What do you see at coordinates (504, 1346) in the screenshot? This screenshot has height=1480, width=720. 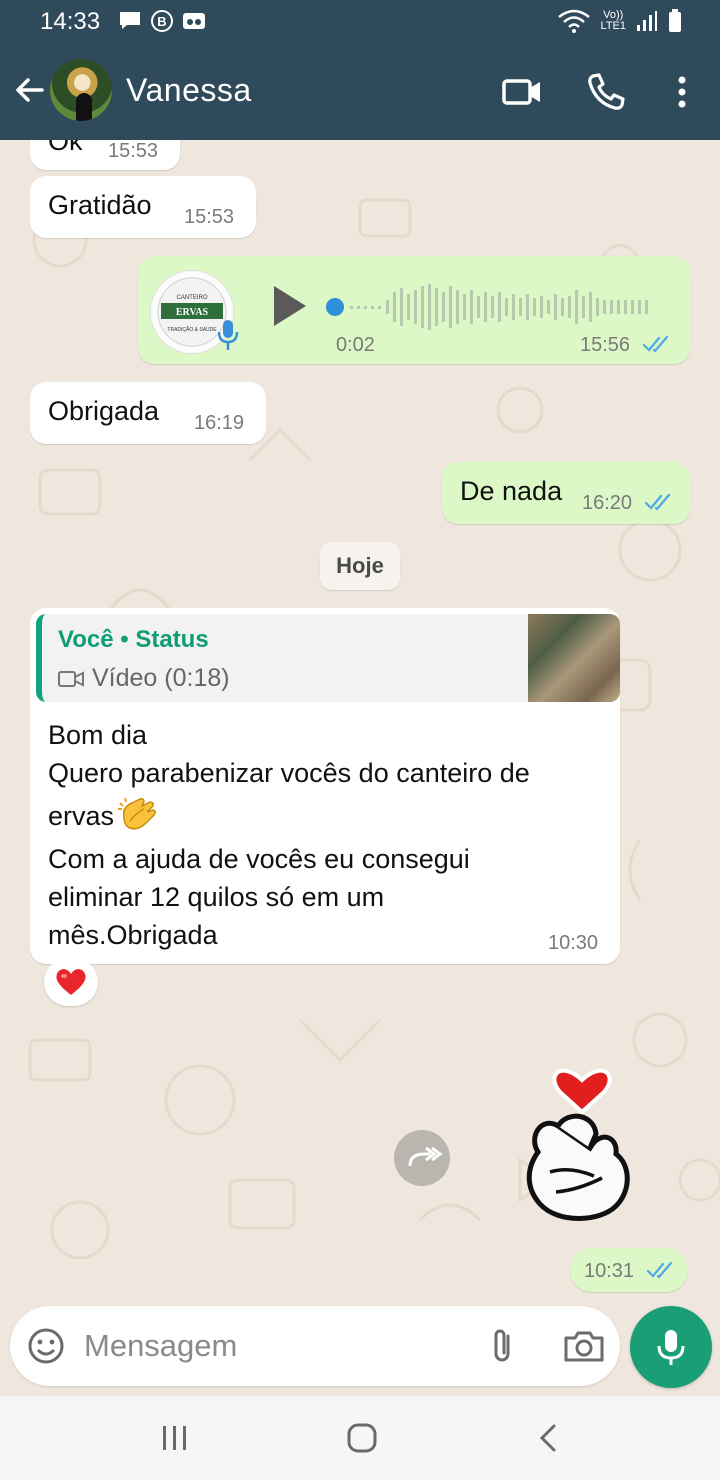 I see `attachment-icon` at bounding box center [504, 1346].